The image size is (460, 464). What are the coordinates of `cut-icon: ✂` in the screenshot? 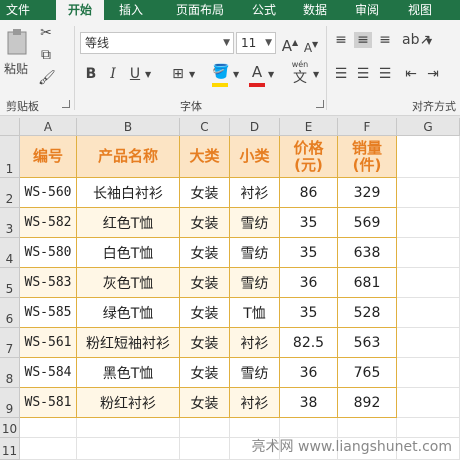 It's located at (46, 33).